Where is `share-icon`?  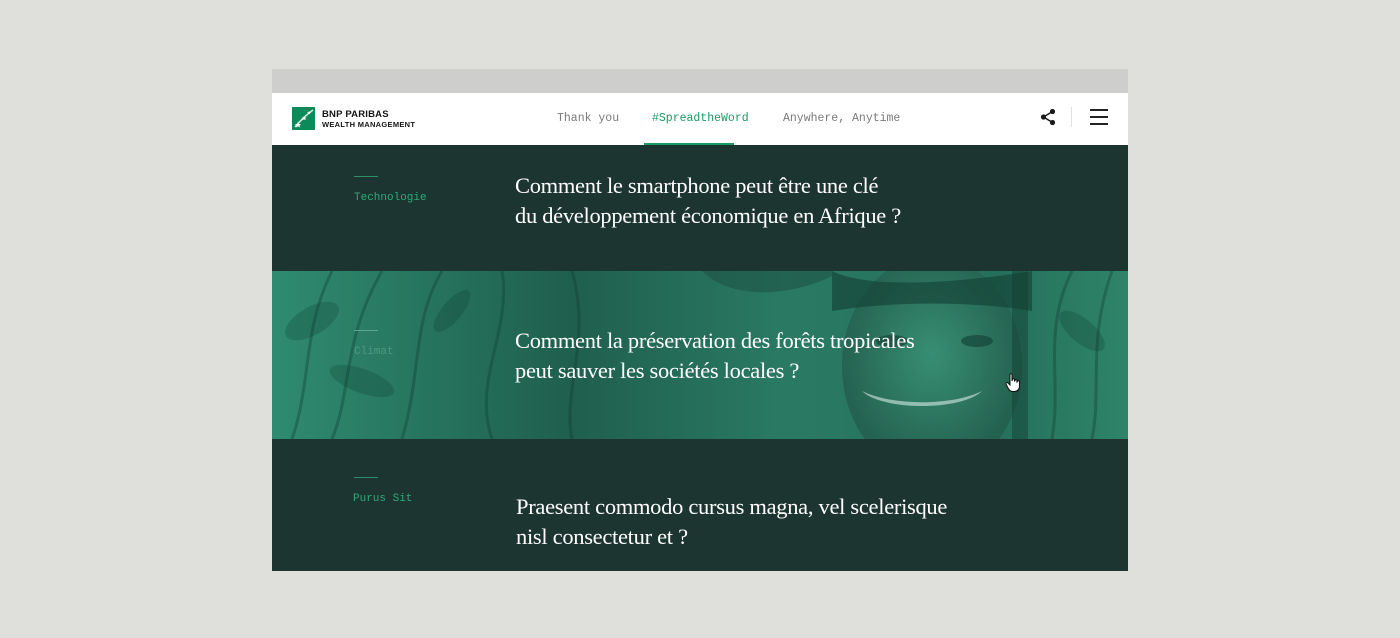
share-icon is located at coordinates (1048, 117).